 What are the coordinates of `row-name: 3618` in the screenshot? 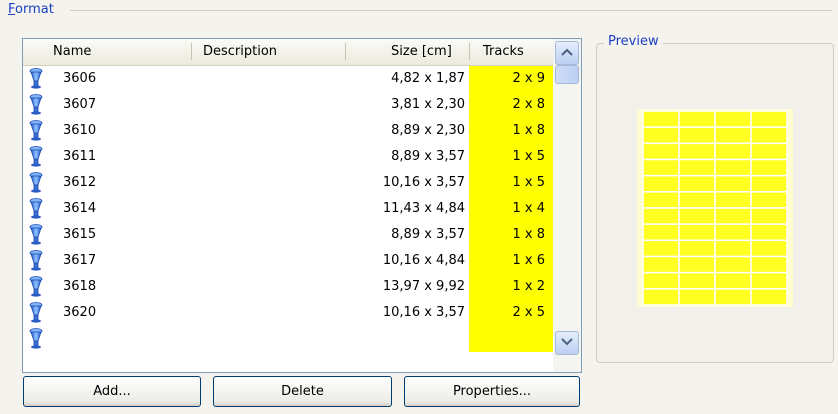 It's located at (80, 286).